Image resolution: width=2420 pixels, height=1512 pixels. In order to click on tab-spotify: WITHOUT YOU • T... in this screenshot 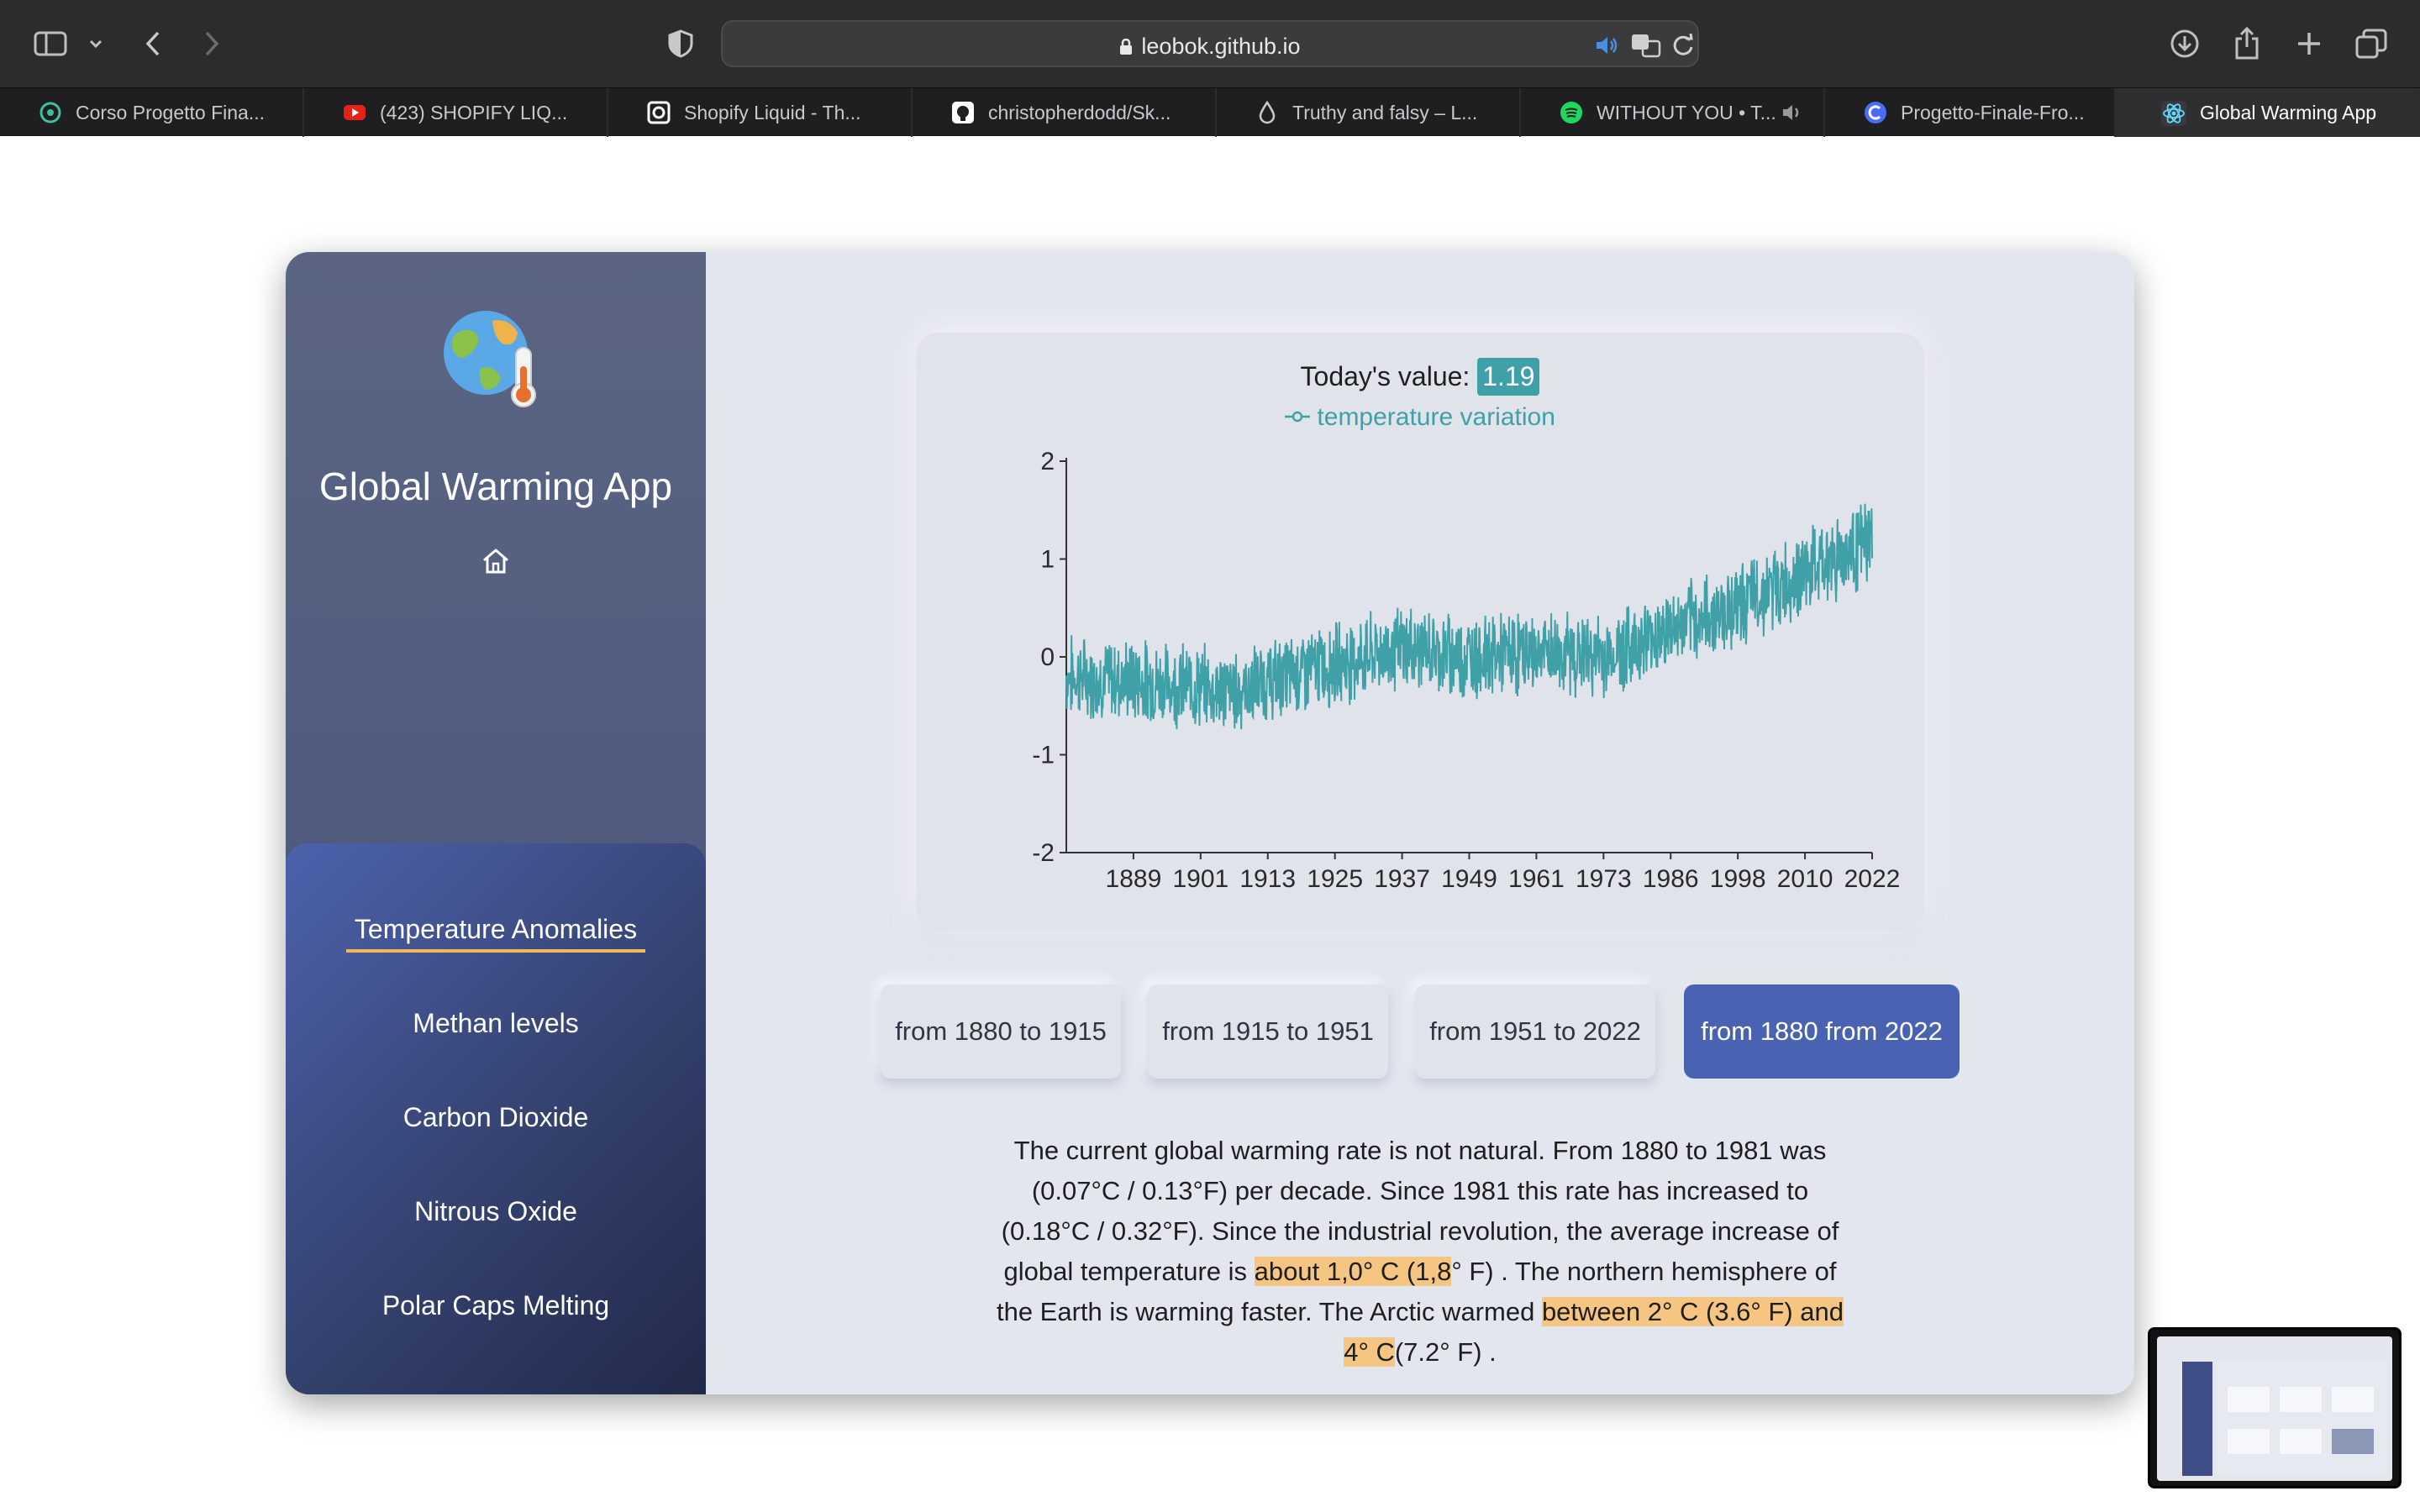, I will do `click(1673, 112)`.